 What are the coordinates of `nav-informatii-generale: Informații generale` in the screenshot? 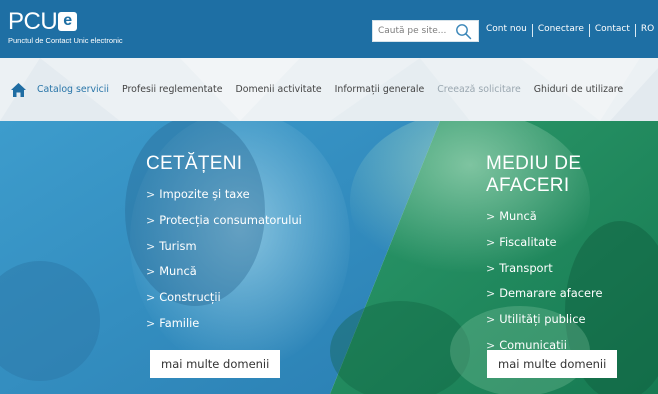 It's located at (380, 89).